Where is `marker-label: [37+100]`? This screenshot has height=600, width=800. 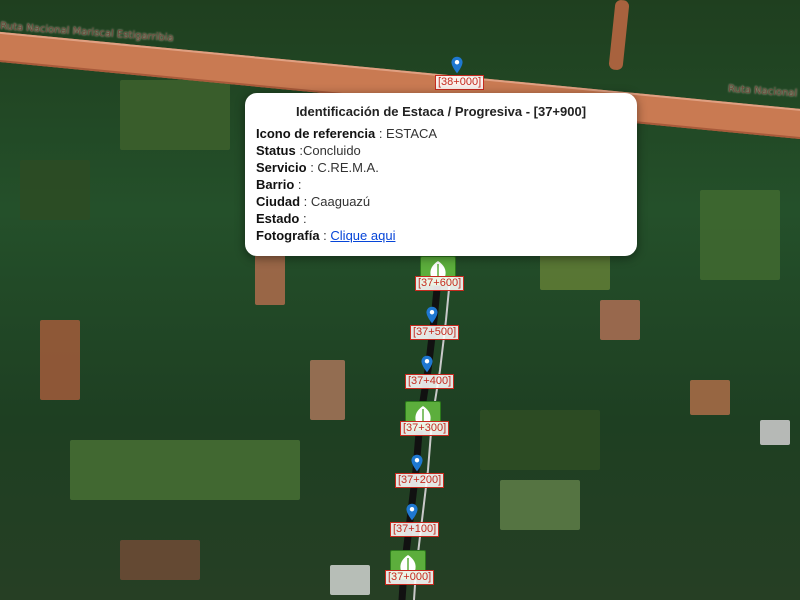
marker-label: [37+100] is located at coordinates (415, 529).